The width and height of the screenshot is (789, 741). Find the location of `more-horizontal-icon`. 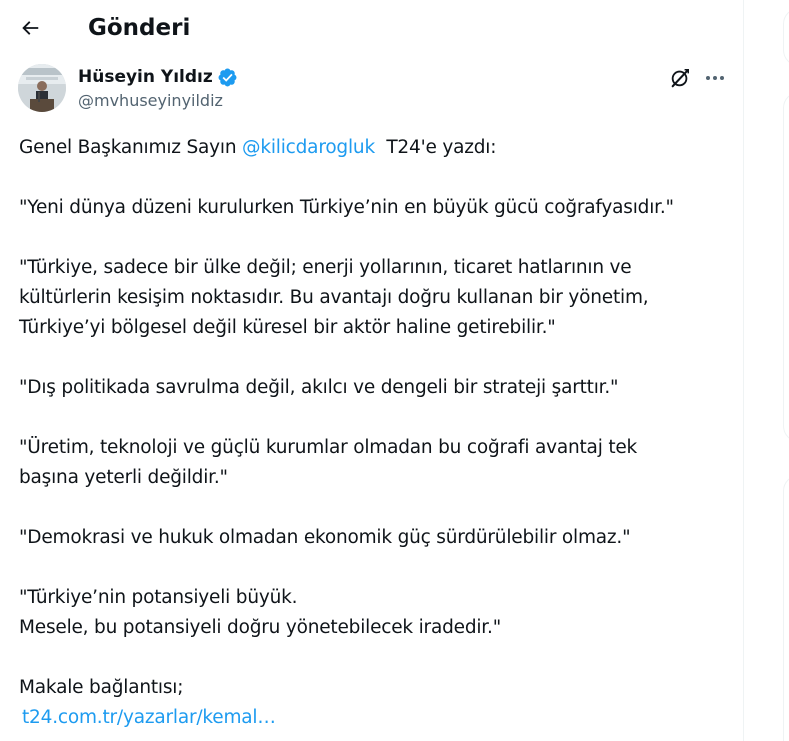

more-horizontal-icon is located at coordinates (715, 78).